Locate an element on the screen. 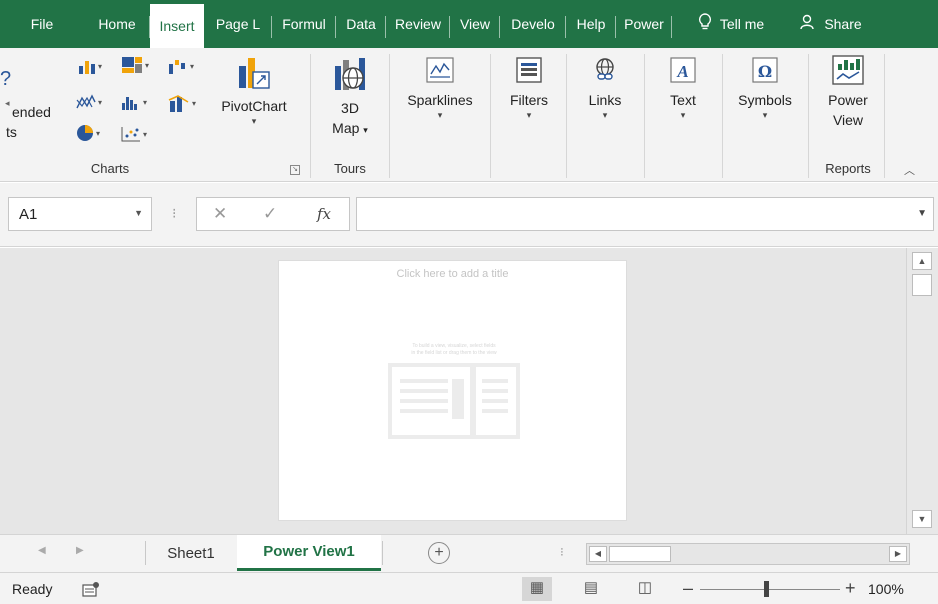 Image resolution: width=938 pixels, height=604 pixels. statistic-chart-button: ▾ is located at coordinates (134, 102).